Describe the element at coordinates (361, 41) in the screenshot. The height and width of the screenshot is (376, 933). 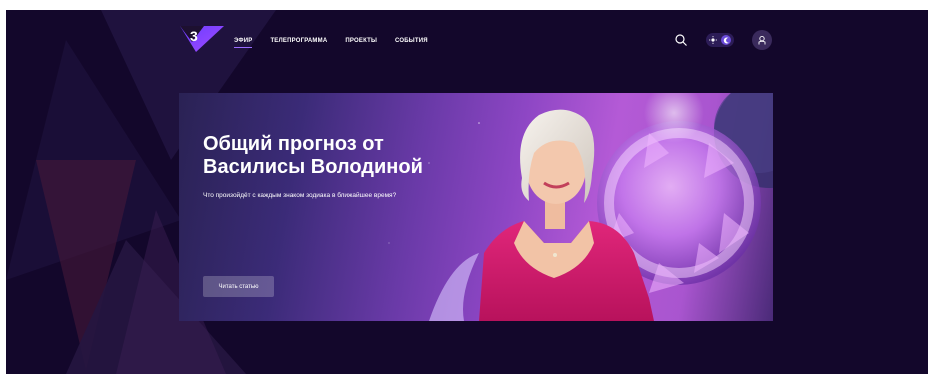
I see `nav-item-proekty: ПРОЕКТЫ` at that location.